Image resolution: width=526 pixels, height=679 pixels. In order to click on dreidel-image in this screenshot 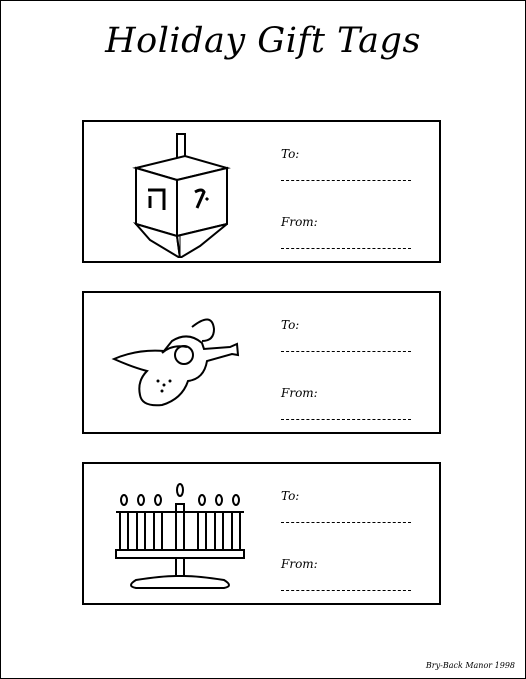, I will do `click(181, 195)`.